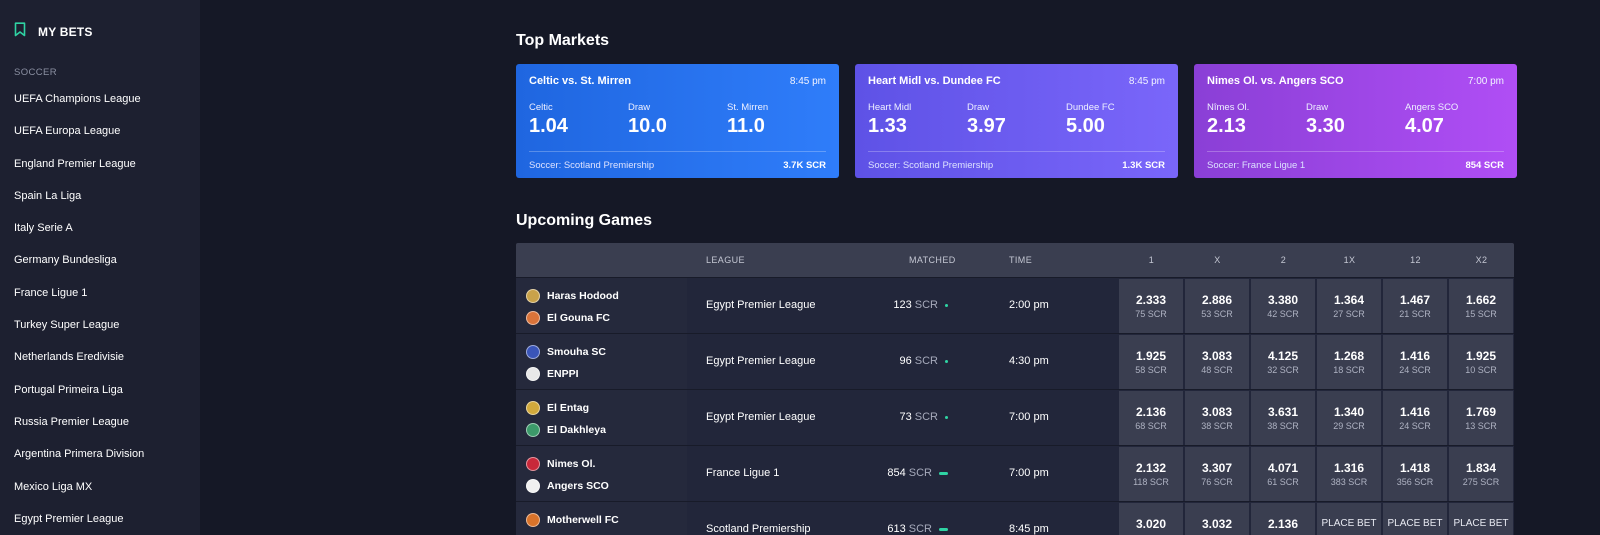 This screenshot has width=1600, height=535. Describe the element at coordinates (576, 352) in the screenshot. I see `home-team-name: Smouha SC` at that location.